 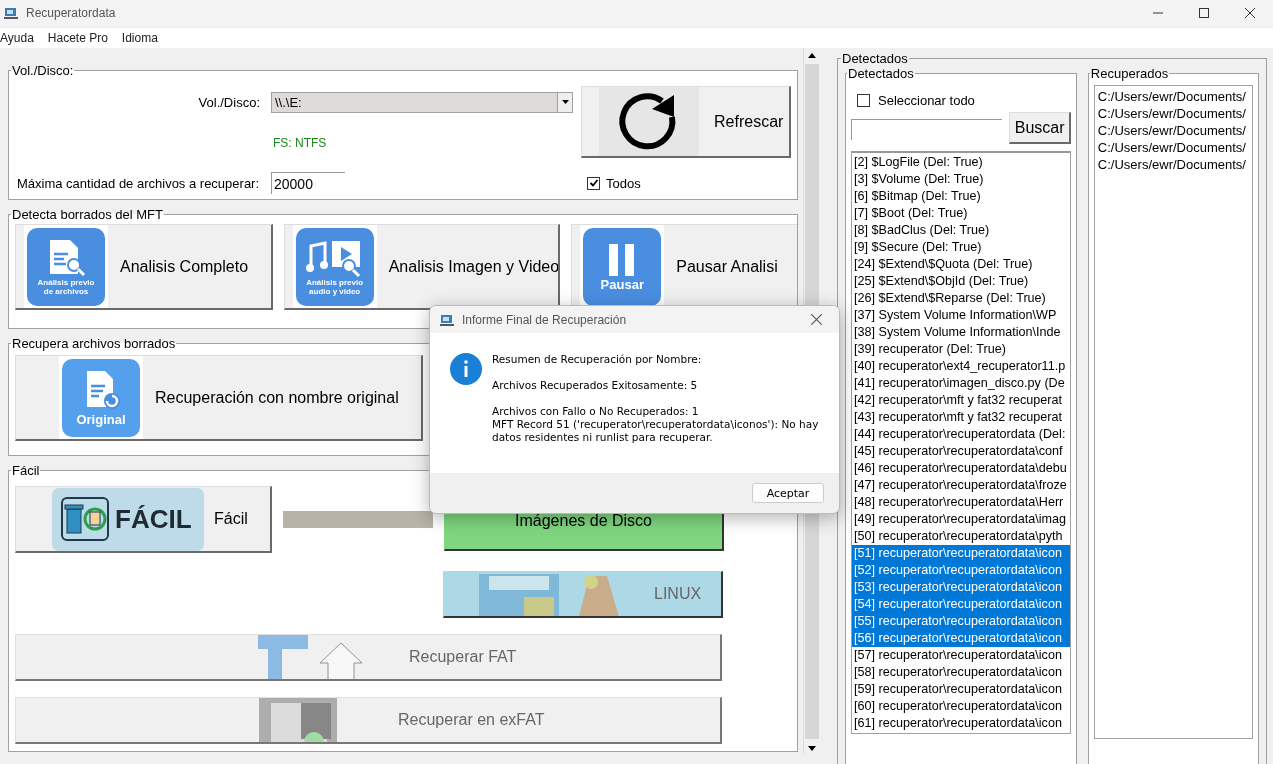 What do you see at coordinates (961, 451) in the screenshot?
I see `list-item: [45] recuperator\recuperatordata\conf` at bounding box center [961, 451].